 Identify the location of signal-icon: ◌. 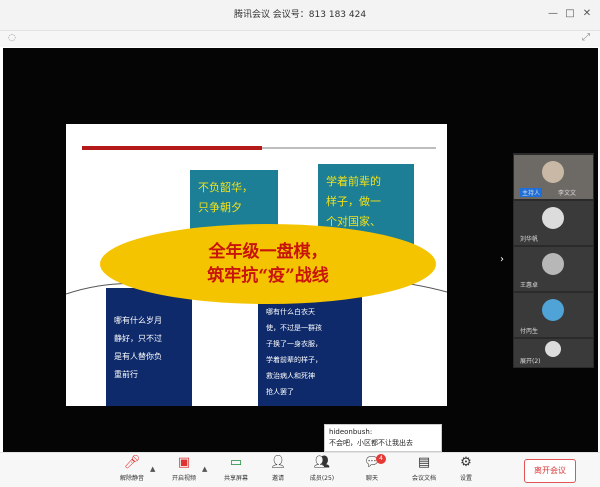
(12, 38).